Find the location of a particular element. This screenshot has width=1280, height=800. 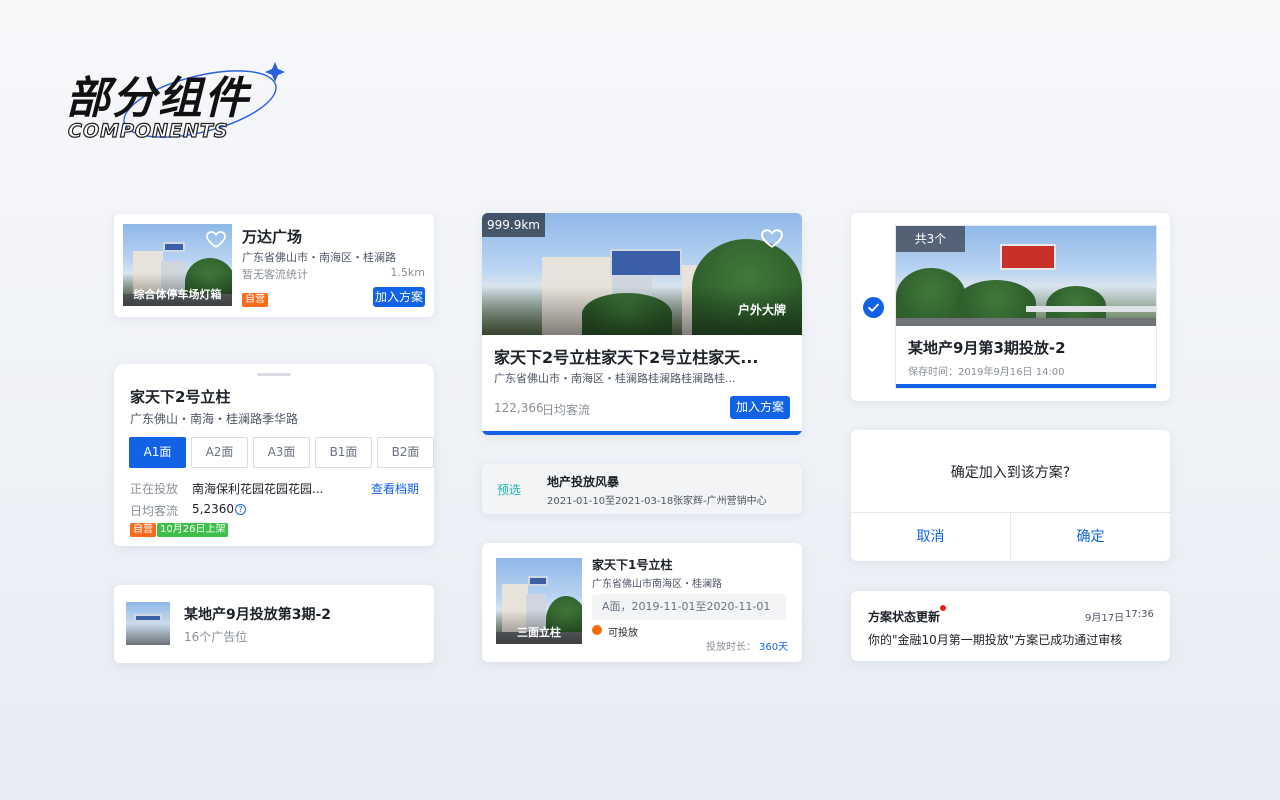

plan-dates: 2021-01-10至2021-03-18 is located at coordinates (610, 501).